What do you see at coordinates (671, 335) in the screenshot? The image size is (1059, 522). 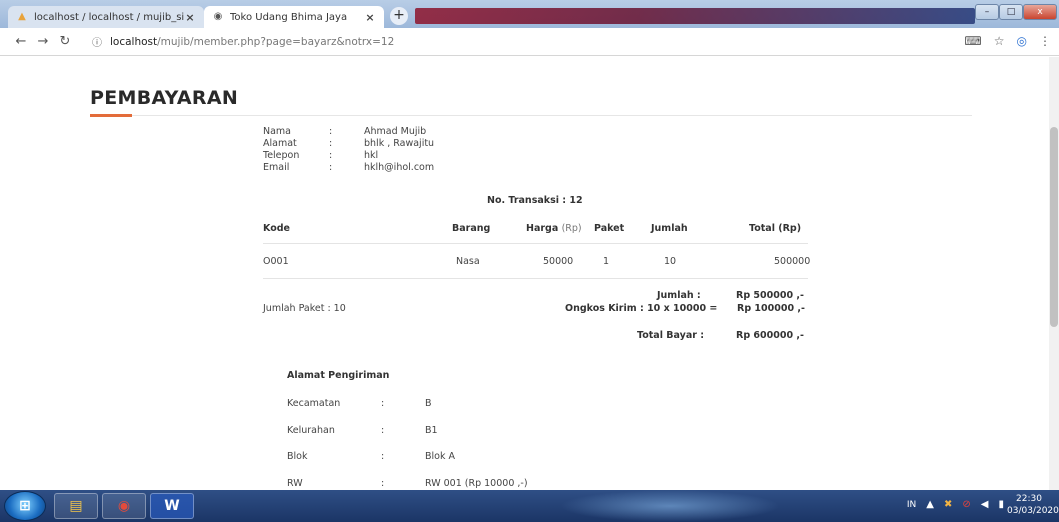 I see `total-bayar-label: Total Bayar :` at bounding box center [671, 335].